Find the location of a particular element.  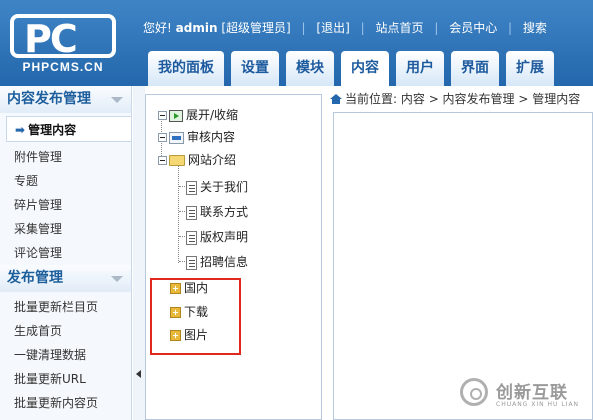

sidebar-group-content-publish: 内容发布管理 is located at coordinates (65, 99).